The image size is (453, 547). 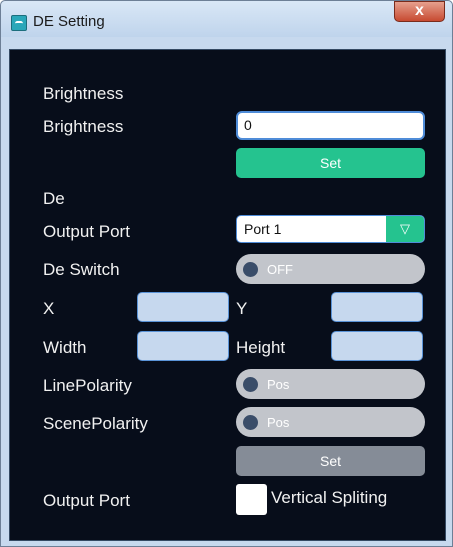 What do you see at coordinates (263, 229) in the screenshot?
I see `output-port-value: Port 1` at bounding box center [263, 229].